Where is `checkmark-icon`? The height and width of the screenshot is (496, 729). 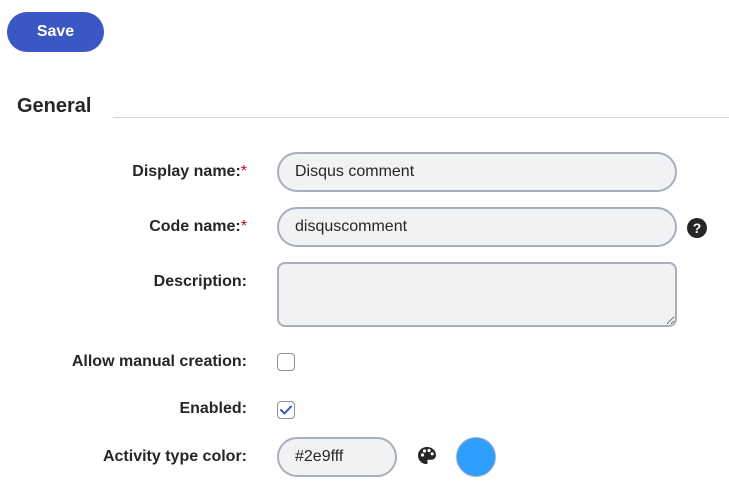 checkmark-icon is located at coordinates (286, 410).